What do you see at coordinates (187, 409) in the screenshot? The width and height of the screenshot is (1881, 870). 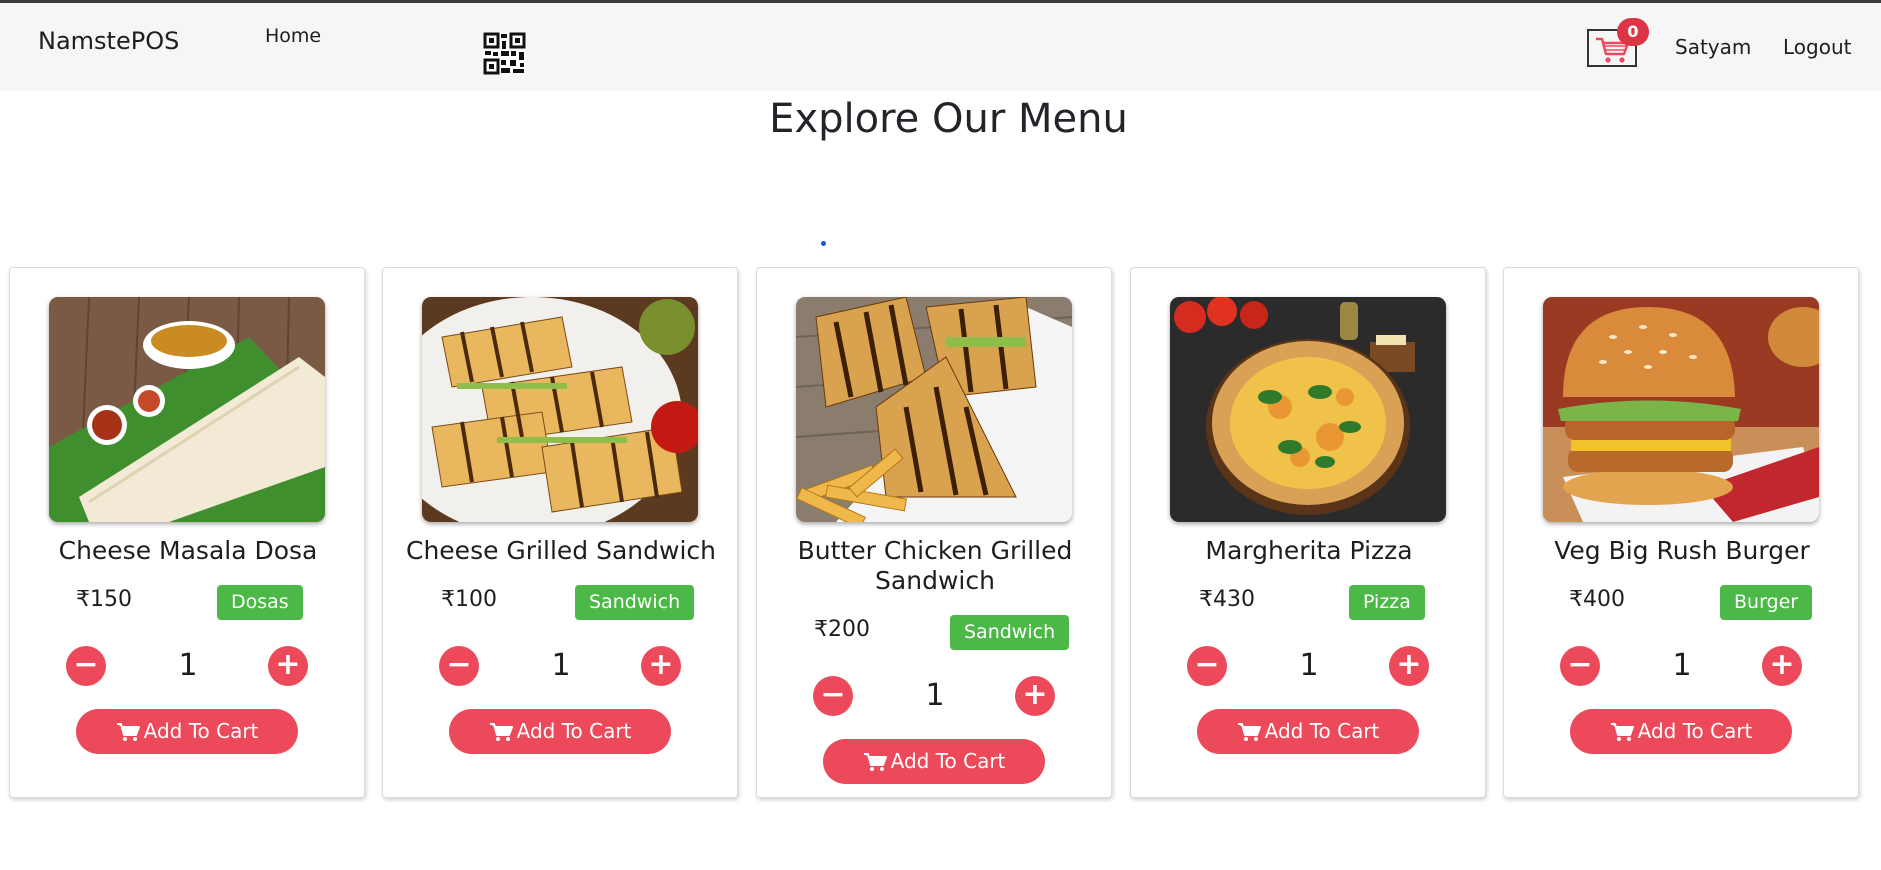 I see `masala-dosa-image` at bounding box center [187, 409].